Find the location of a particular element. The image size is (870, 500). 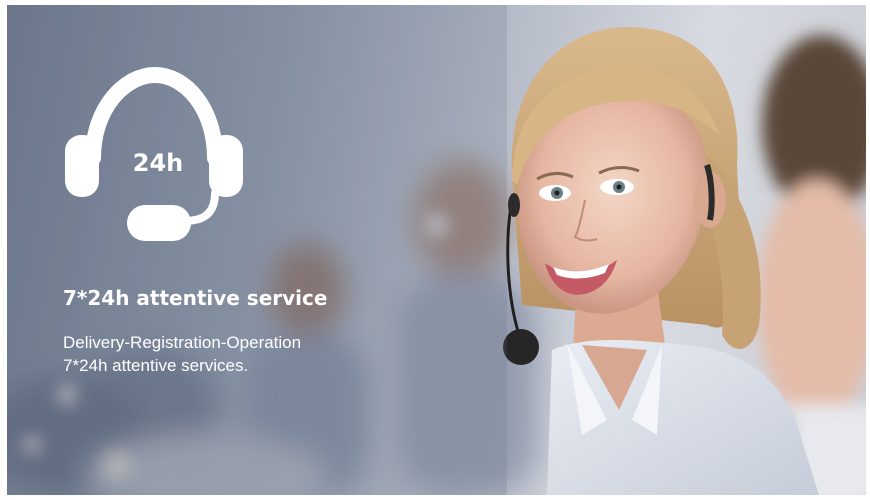

description-line-1: Delivery-Registration-Operation is located at coordinates (182, 342).